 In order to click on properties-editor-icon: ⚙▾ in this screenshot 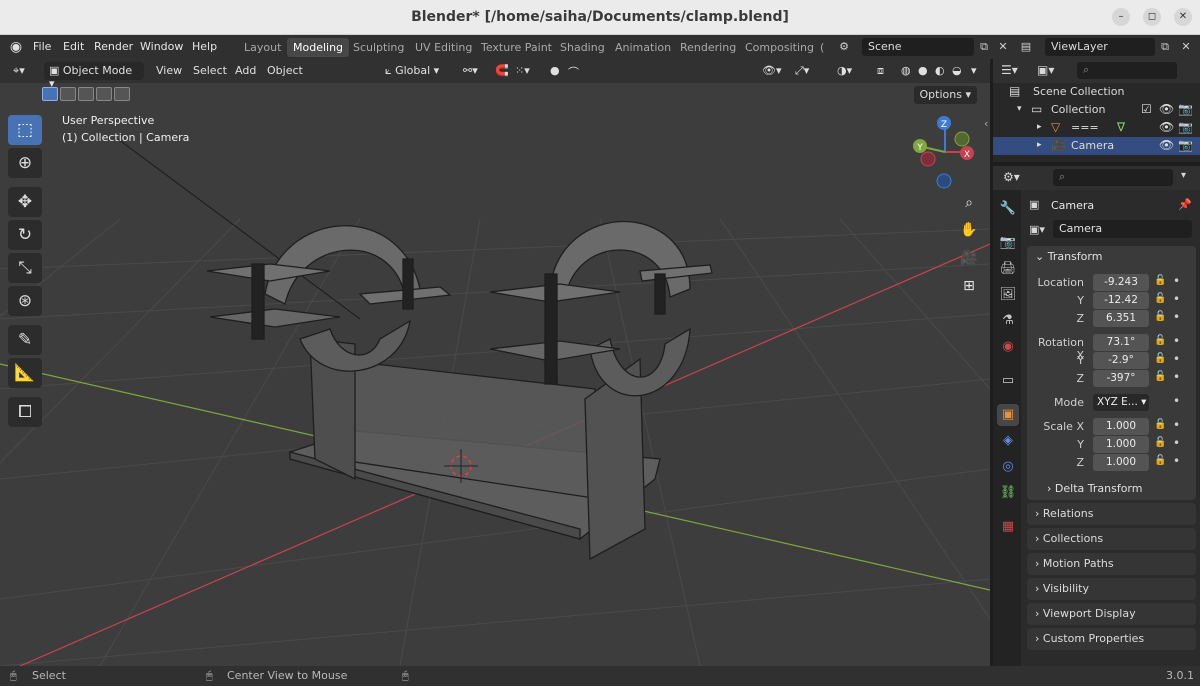, I will do `click(1011, 177)`.